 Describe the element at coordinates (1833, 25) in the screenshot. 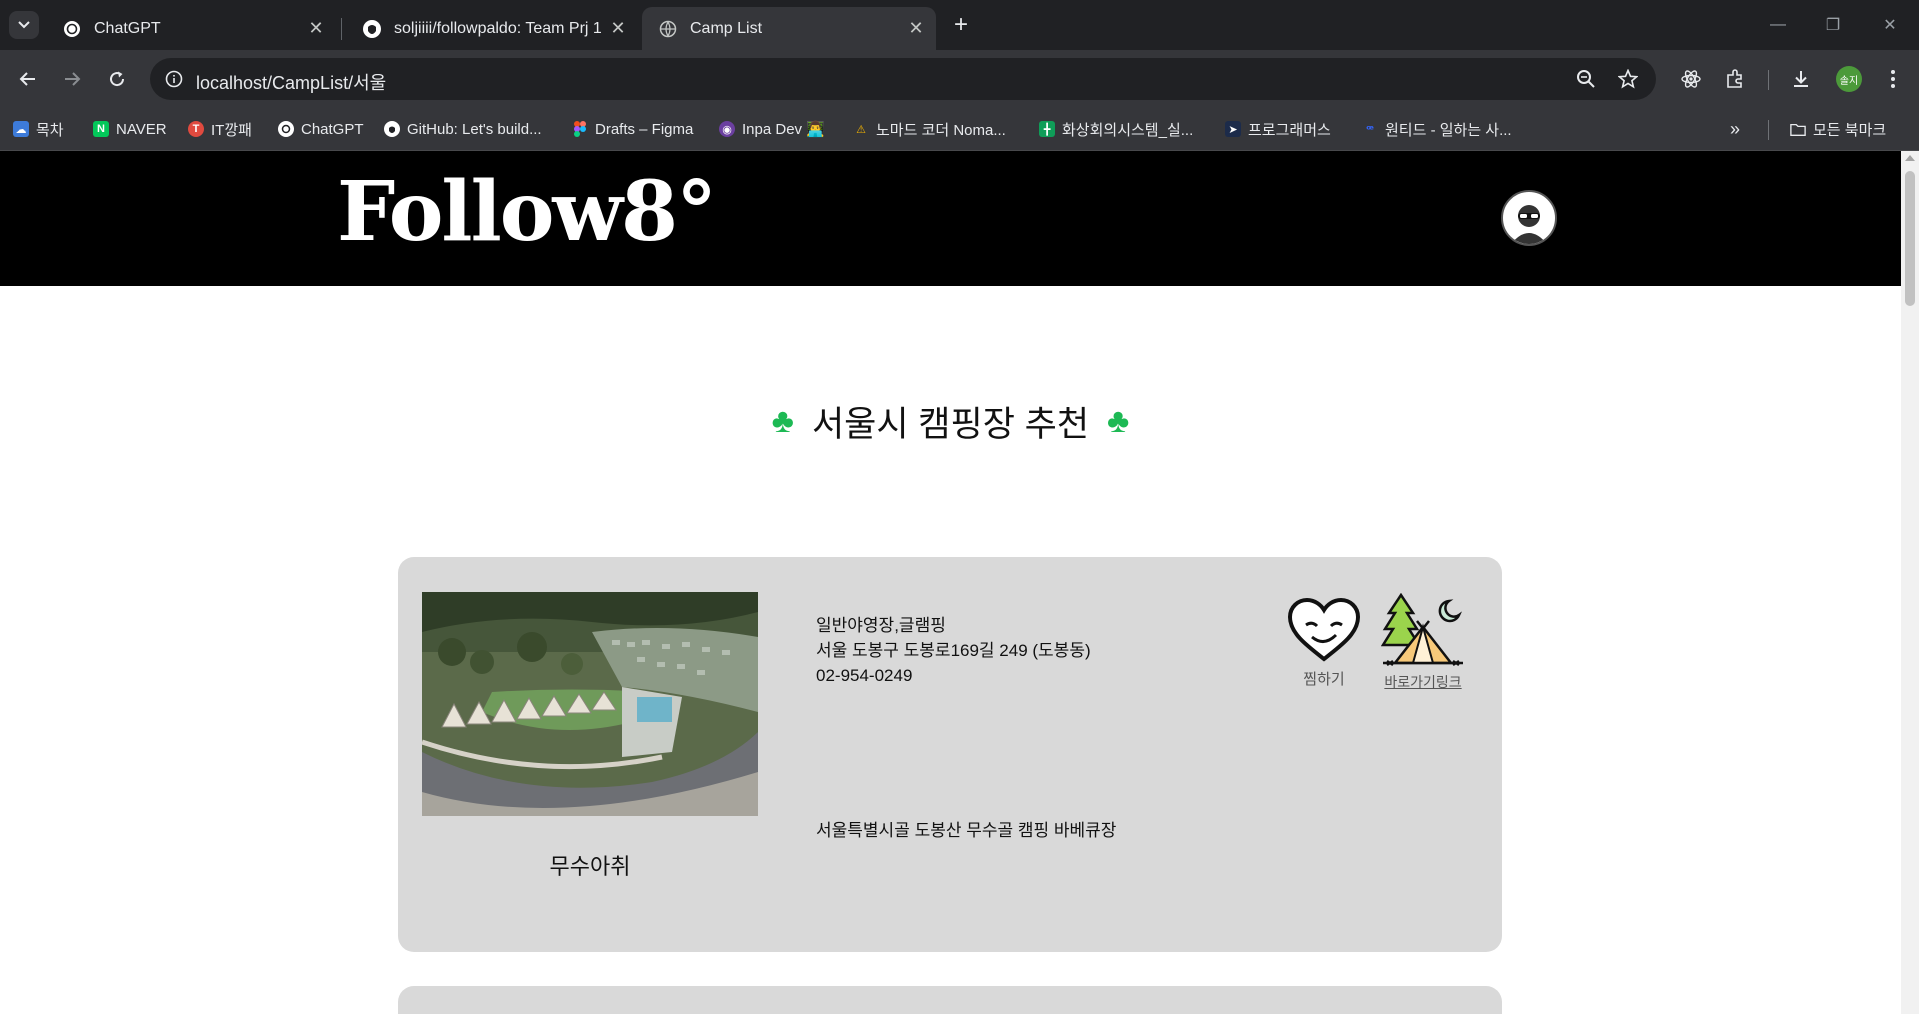

I see `restore-icon: ❐` at that location.